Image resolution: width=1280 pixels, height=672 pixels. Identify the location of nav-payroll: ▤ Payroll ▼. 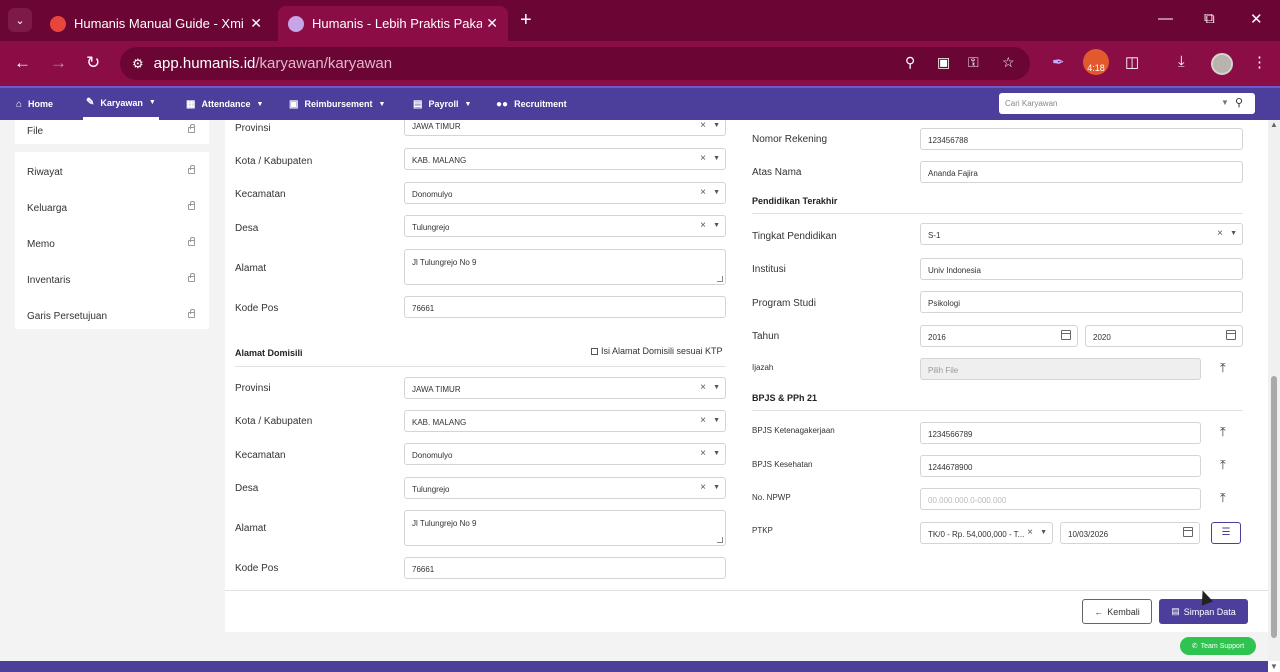
(442, 104).